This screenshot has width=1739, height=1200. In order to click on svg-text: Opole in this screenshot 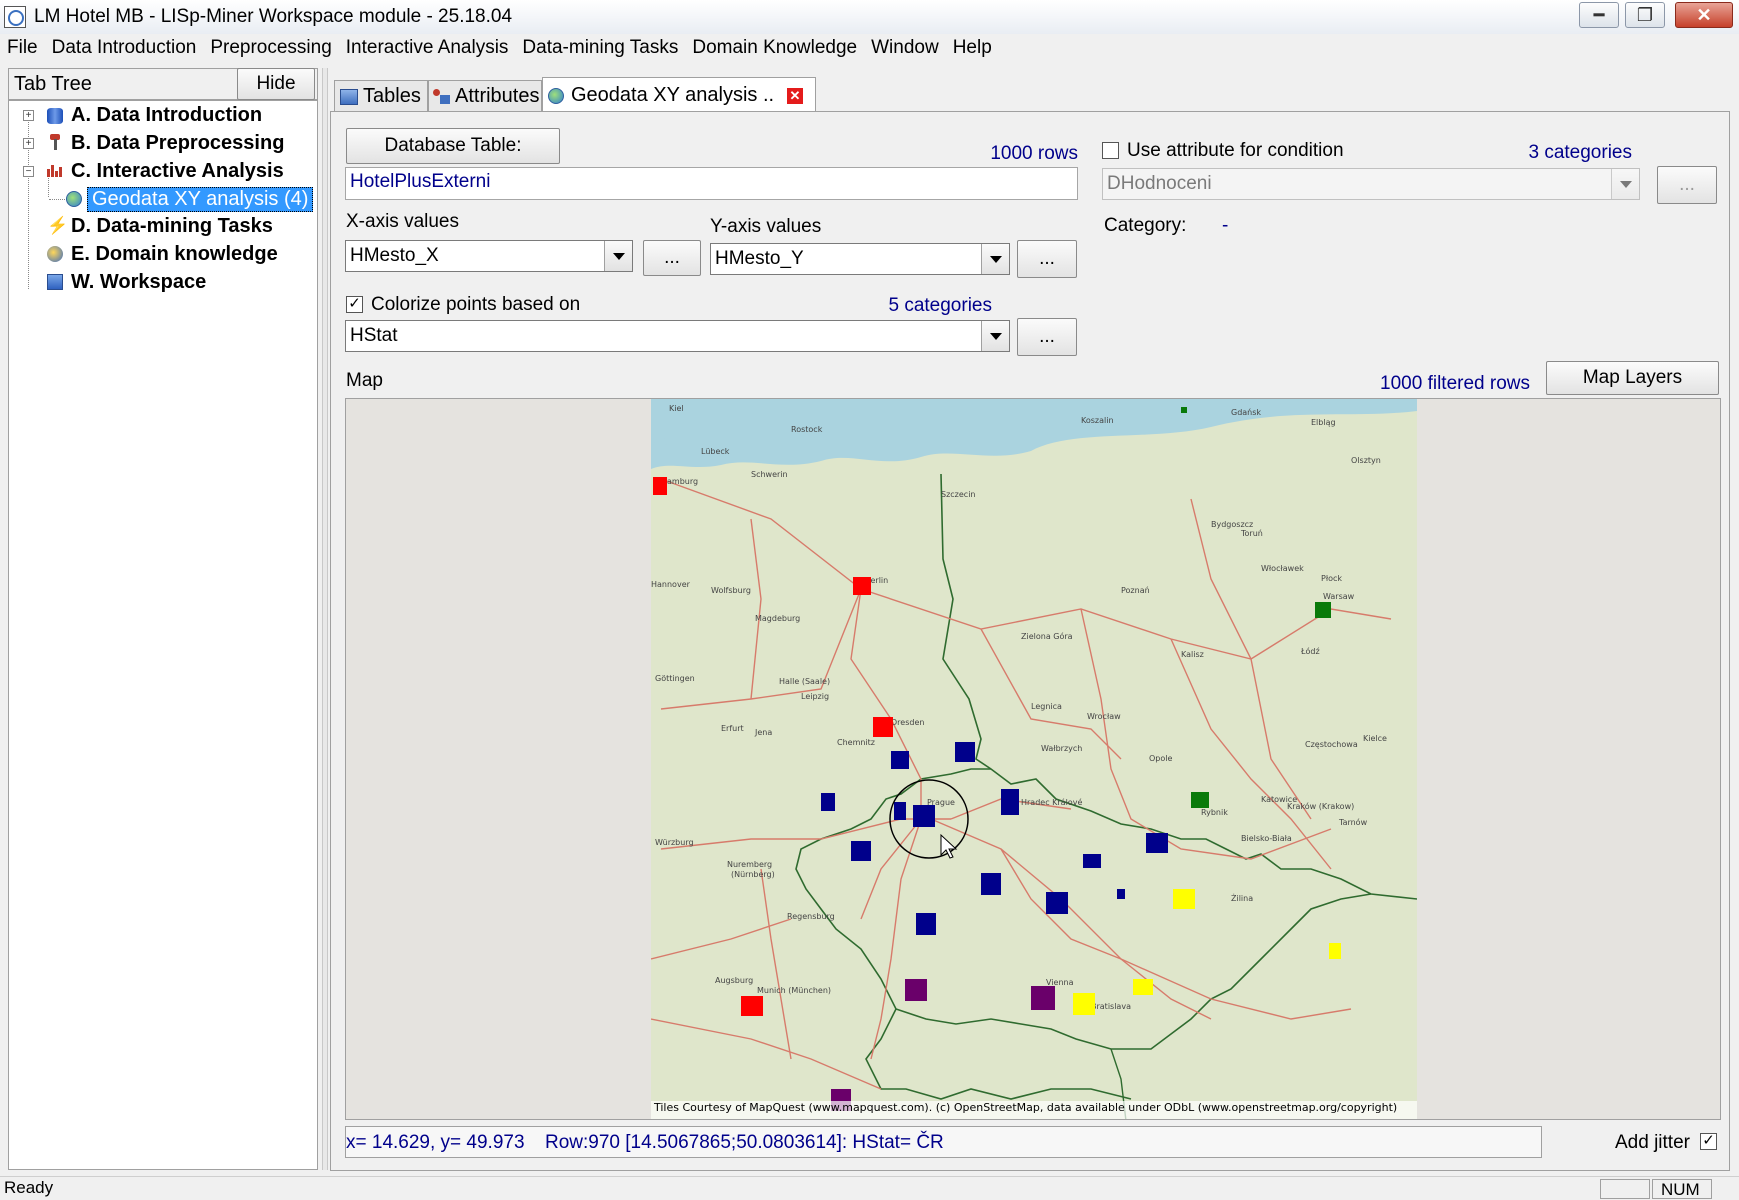, I will do `click(1160, 758)`.